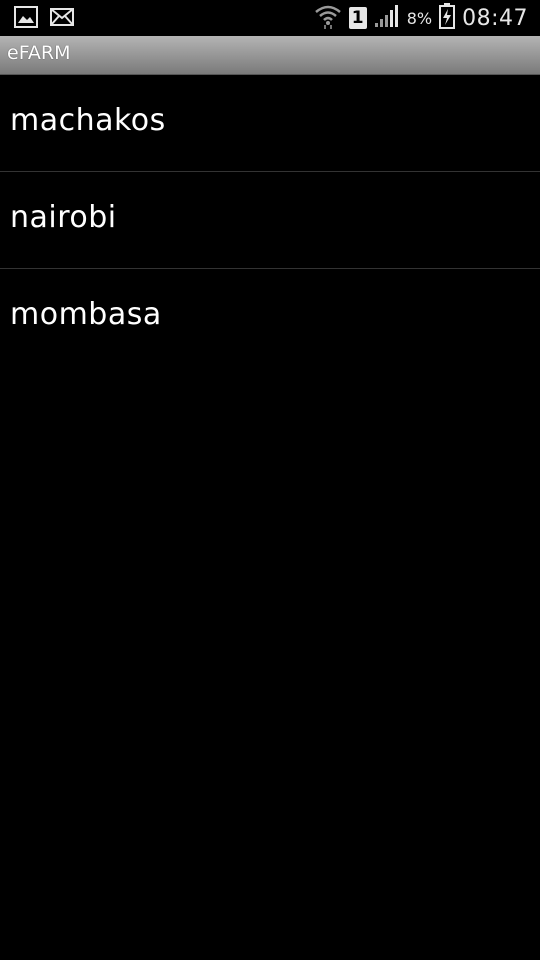 This screenshot has height=960, width=540. What do you see at coordinates (39, 53) in the screenshot?
I see `app-title: eFARM` at bounding box center [39, 53].